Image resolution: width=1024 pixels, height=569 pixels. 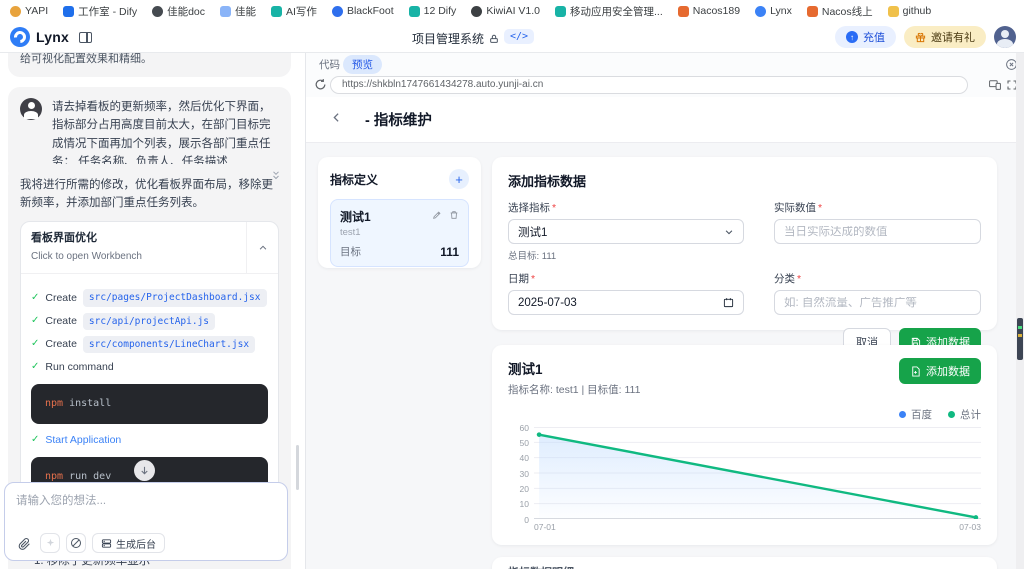 I want to click on device-toggle-button, so click(x=995, y=87).